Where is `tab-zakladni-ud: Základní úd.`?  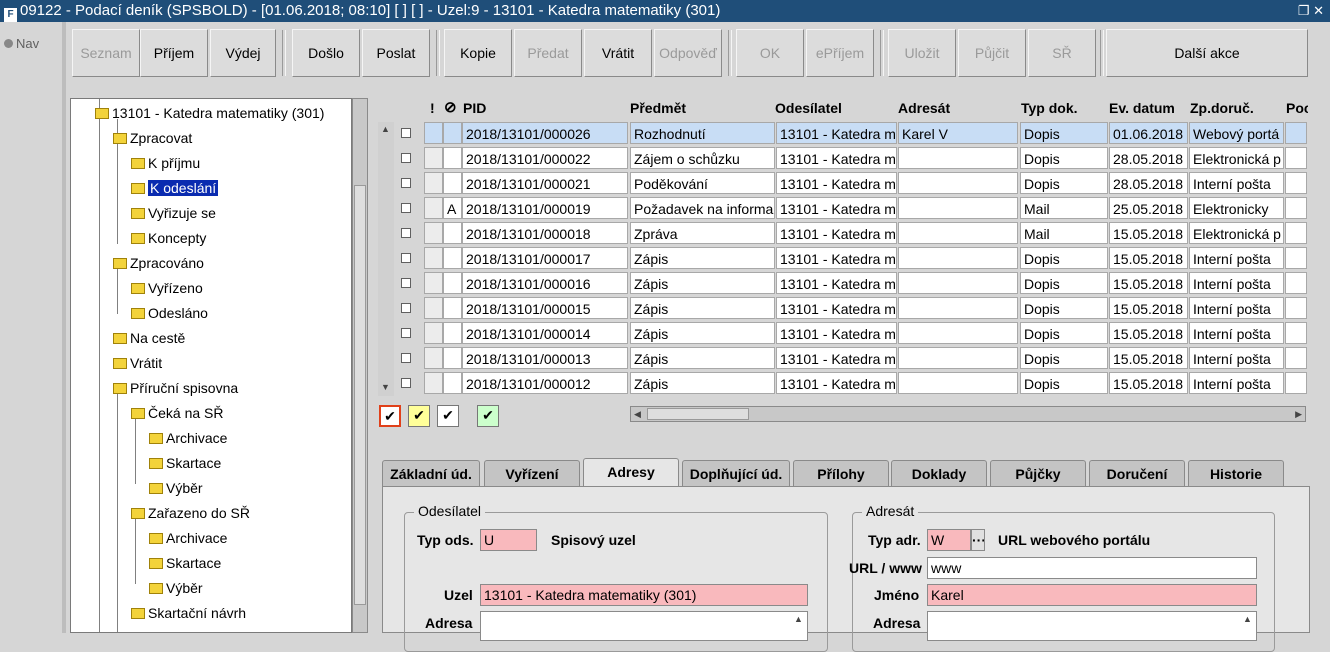
tab-zakladni-ud: Základní úd. is located at coordinates (431, 473).